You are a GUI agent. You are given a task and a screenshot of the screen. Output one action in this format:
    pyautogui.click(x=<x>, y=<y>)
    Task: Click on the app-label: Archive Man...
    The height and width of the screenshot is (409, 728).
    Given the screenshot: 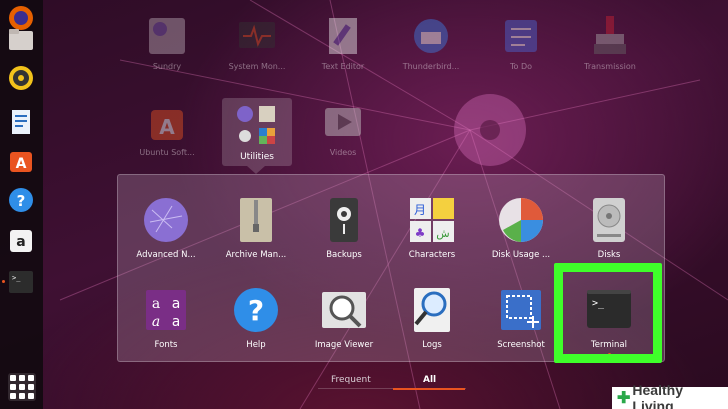 What is the action you would take?
    pyautogui.click(x=256, y=255)
    